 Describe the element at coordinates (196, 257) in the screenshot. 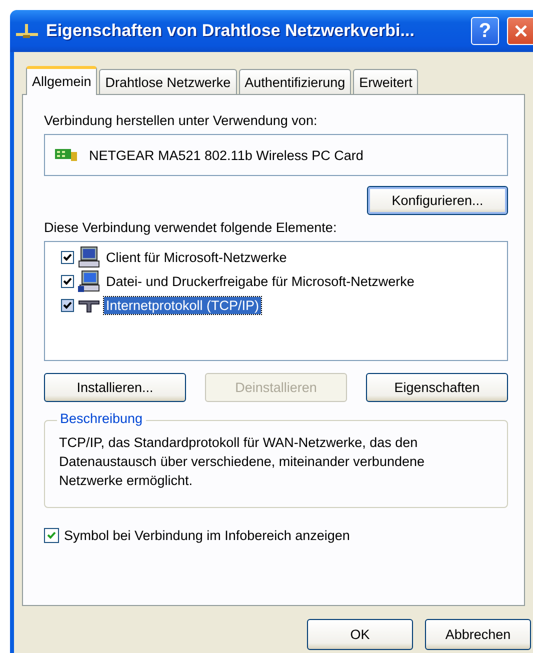

I see `list-item: Client für Microsoft-Netzwerke` at that location.